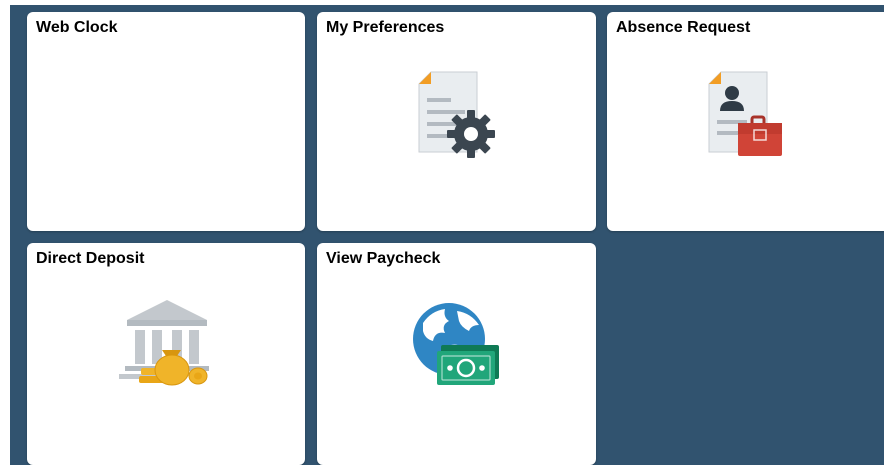  What do you see at coordinates (90, 258) in the screenshot?
I see `tile-title: Direct Deposit` at bounding box center [90, 258].